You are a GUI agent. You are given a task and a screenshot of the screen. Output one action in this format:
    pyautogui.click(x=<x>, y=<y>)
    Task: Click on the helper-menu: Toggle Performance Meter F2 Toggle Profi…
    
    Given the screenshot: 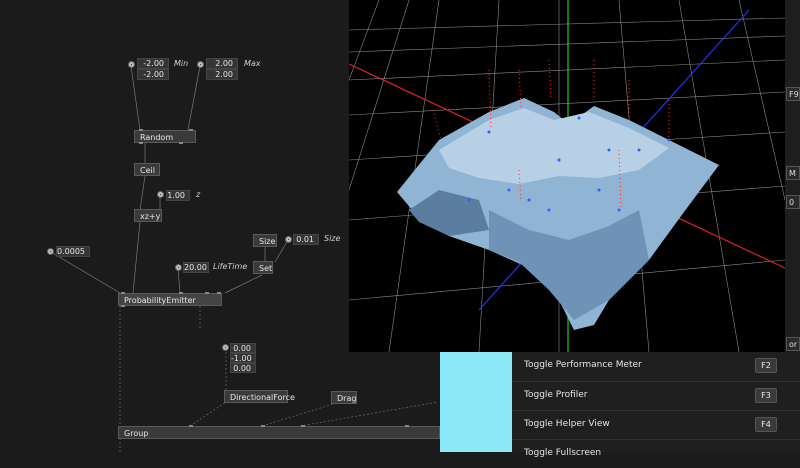 What is the action you would take?
    pyautogui.click(x=656, y=405)
    